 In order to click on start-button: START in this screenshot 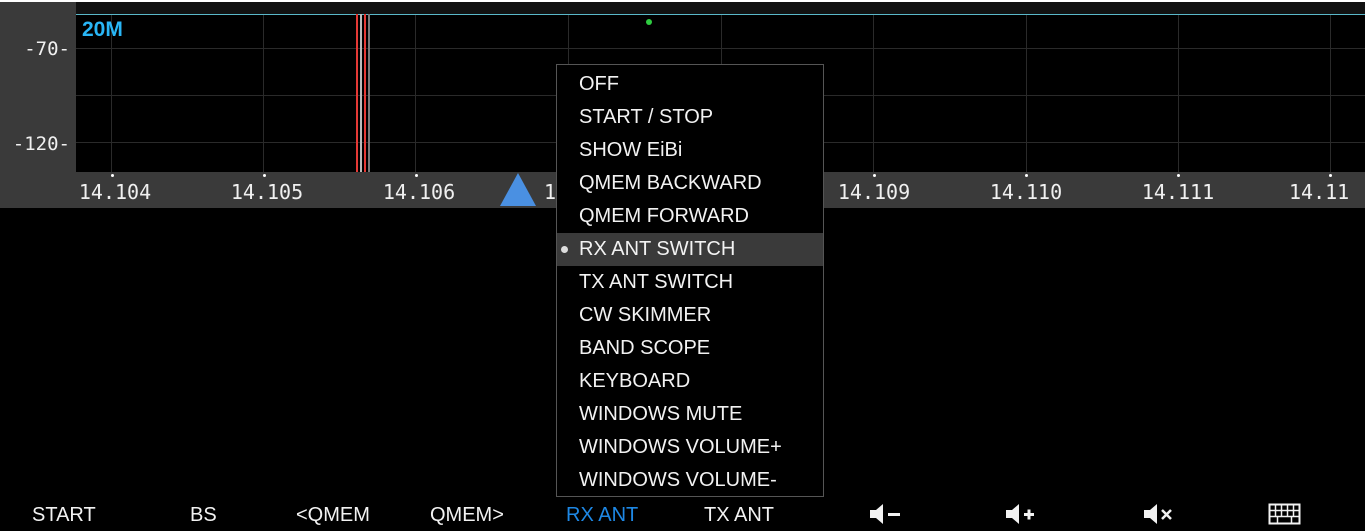, I will do `click(64, 515)`.